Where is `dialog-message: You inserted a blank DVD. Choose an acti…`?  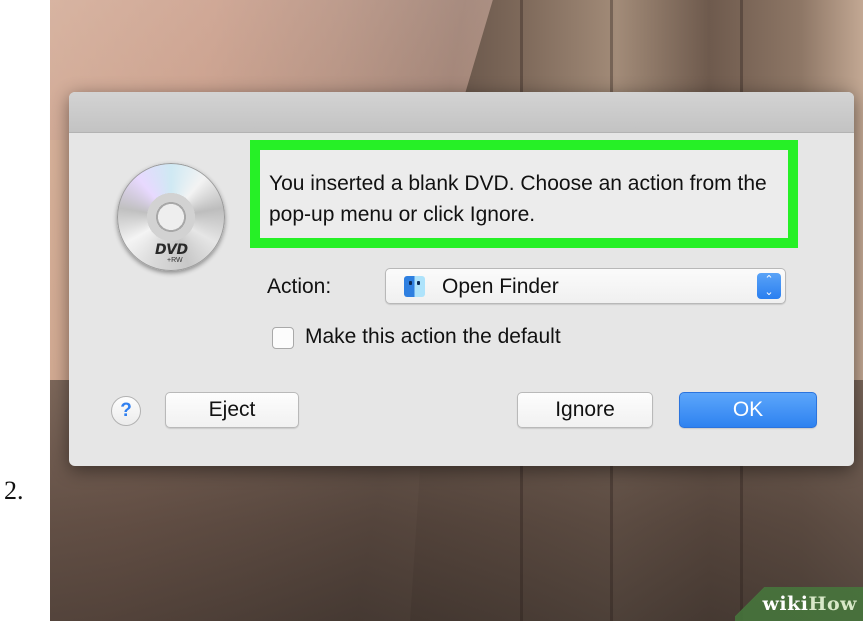
dialog-message: You inserted a blank DVD. Choose an acti… is located at coordinates (518, 199).